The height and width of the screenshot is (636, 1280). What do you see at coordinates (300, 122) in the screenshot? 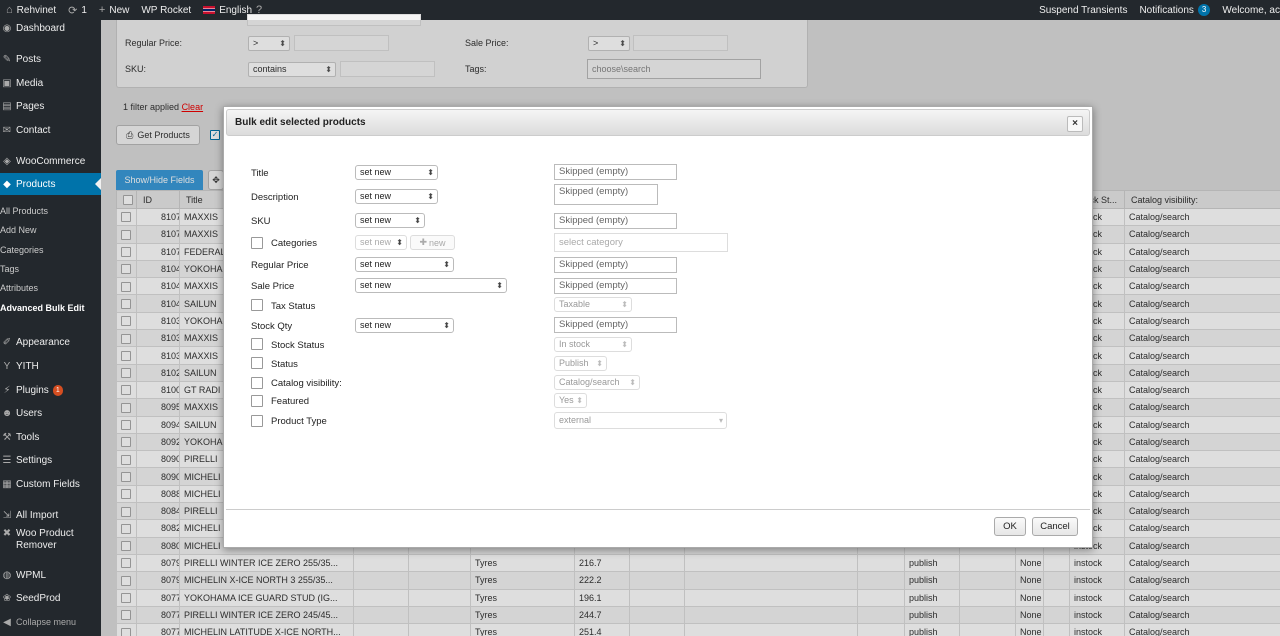
I see `dialog-title: Bulk edit selected products` at bounding box center [300, 122].